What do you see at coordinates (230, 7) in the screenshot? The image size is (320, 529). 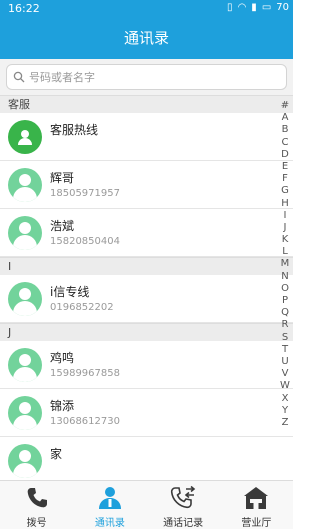 I see `vibrate-icon: ▯` at bounding box center [230, 7].